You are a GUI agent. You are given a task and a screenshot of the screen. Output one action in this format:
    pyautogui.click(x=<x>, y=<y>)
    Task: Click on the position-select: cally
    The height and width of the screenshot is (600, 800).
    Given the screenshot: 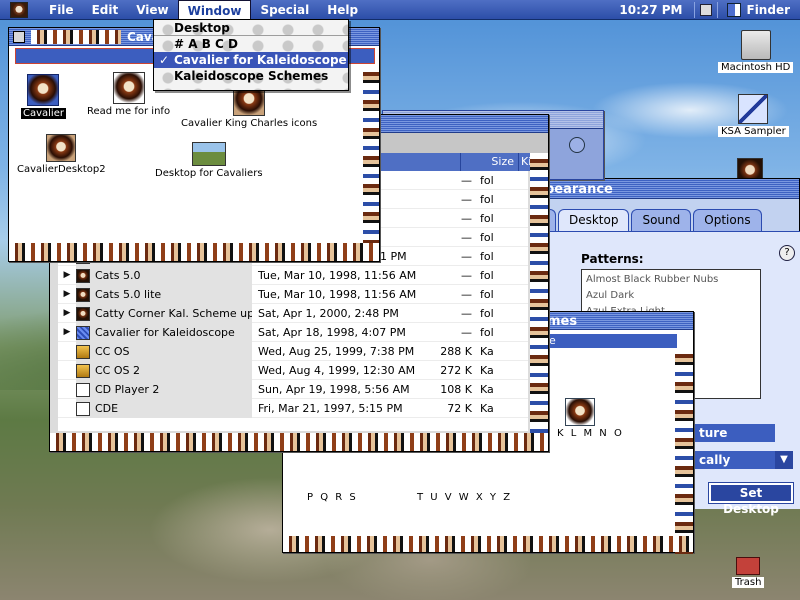 What is the action you would take?
    pyautogui.click(x=734, y=460)
    